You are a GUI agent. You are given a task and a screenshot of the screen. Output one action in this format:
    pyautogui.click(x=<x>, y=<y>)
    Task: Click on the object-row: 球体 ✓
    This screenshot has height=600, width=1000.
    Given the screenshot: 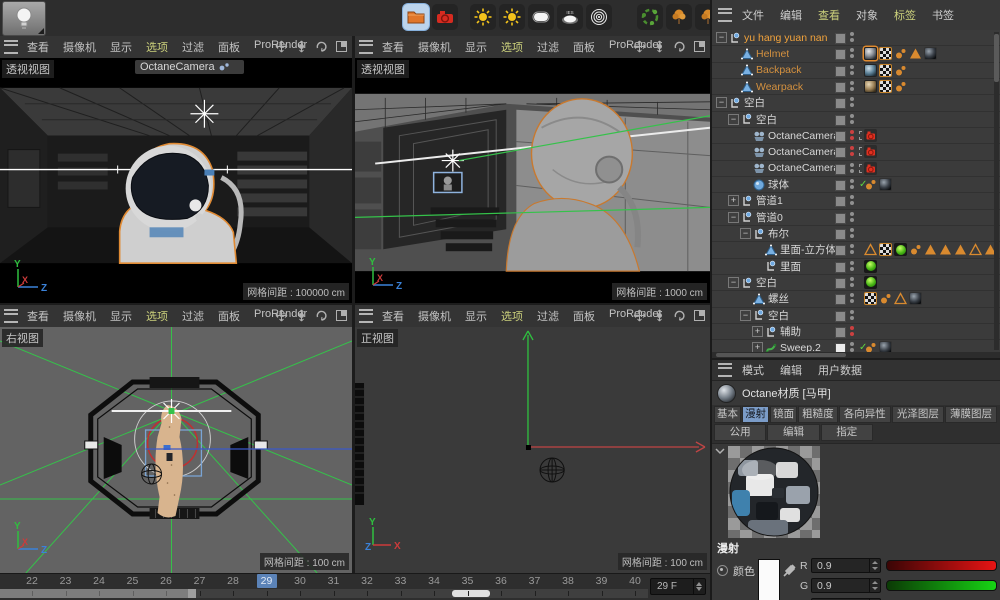 What is the action you would take?
    pyautogui.click(x=856, y=185)
    